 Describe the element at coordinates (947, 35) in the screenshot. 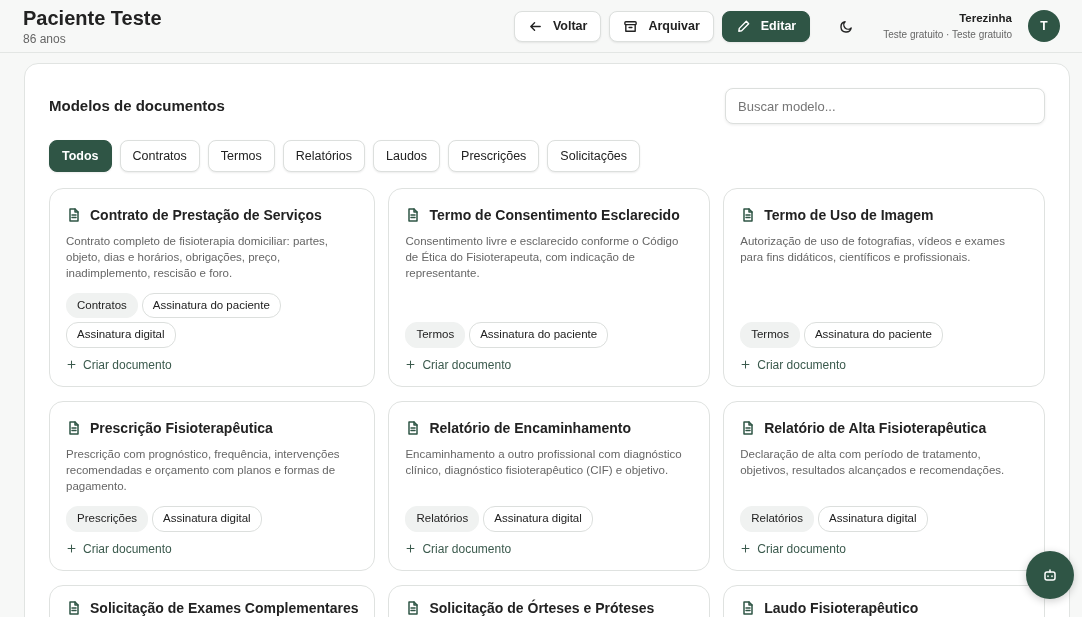

I see `user-plan: Teste gratuito · Teste gratuito` at that location.